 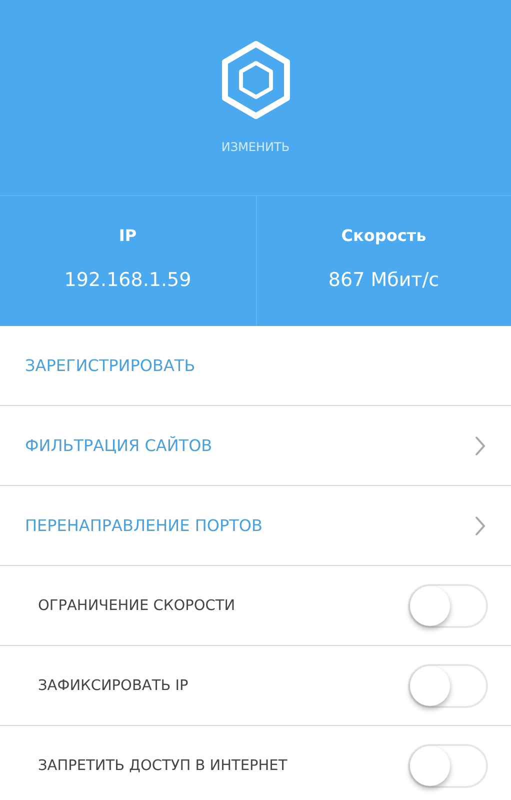 I want to click on setting-label: ОГРАНИЧЕНИЕ СКОРОСТИ, so click(x=137, y=606).